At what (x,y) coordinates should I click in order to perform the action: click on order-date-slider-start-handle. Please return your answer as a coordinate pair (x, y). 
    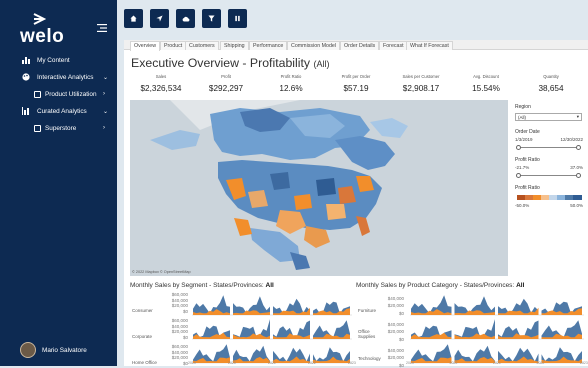
    Looking at the image, I should click on (518, 147).